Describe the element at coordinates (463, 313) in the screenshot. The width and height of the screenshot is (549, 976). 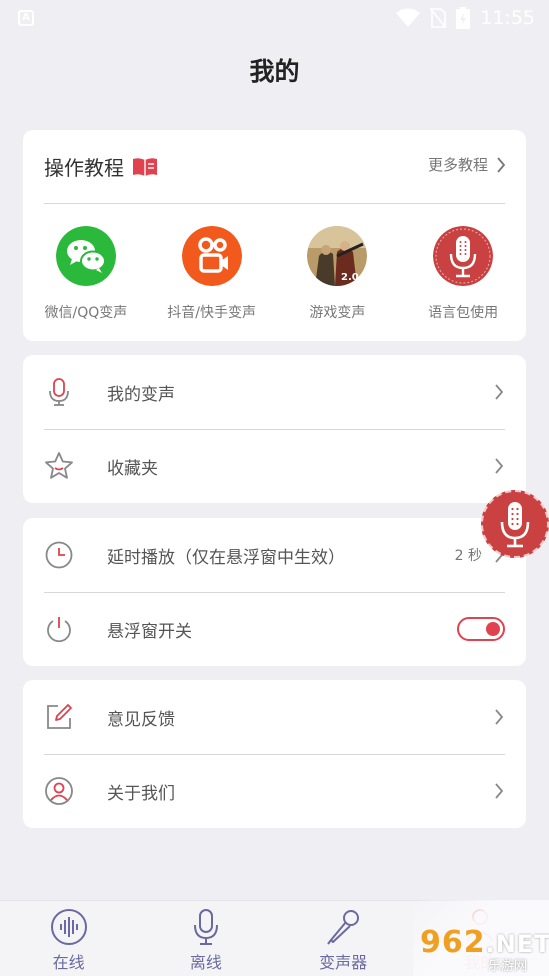
I see `tutorial-item-label: 语言包使用` at that location.